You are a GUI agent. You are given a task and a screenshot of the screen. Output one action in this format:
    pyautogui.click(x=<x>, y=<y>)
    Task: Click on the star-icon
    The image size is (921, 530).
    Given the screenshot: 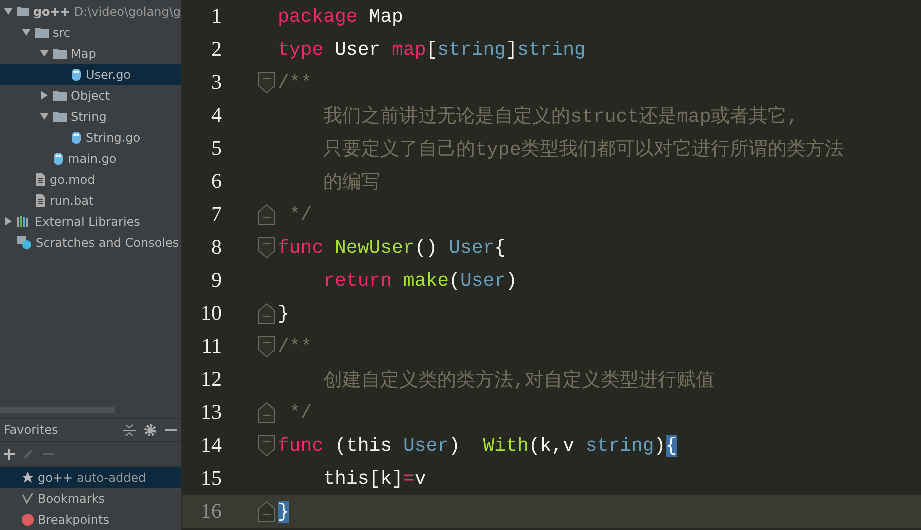 What is the action you would take?
    pyautogui.click(x=28, y=478)
    